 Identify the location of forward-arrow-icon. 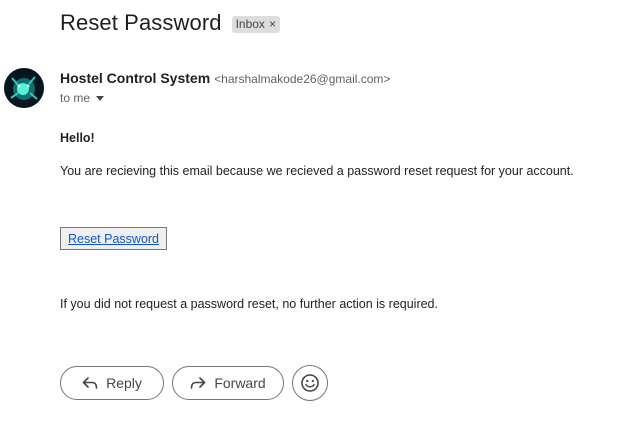
(198, 383).